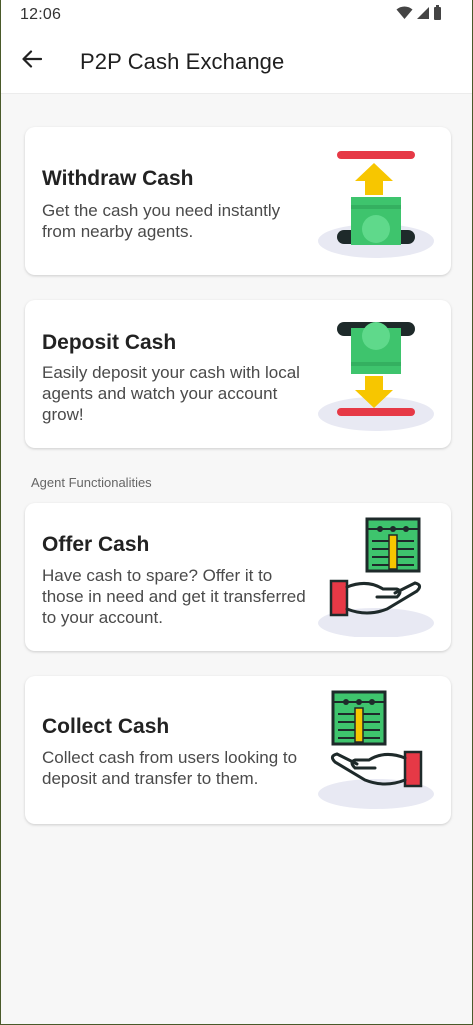  I want to click on status-bar: 12:06, so click(236, 15).